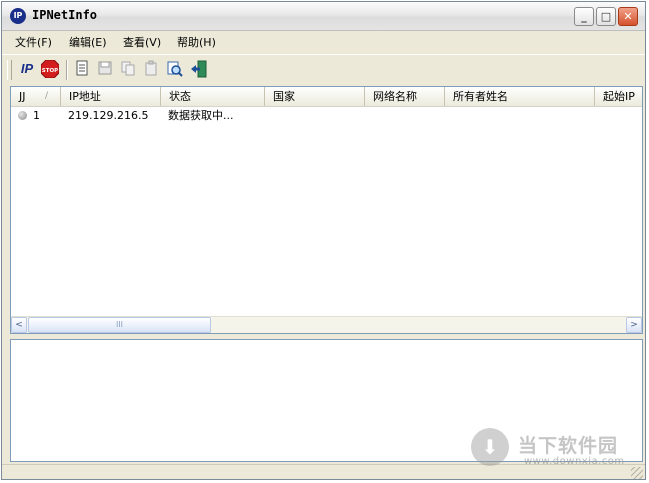 The image size is (649, 483). What do you see at coordinates (36, 96) in the screenshot?
I see `column-header-index: JJ ∕` at bounding box center [36, 96].